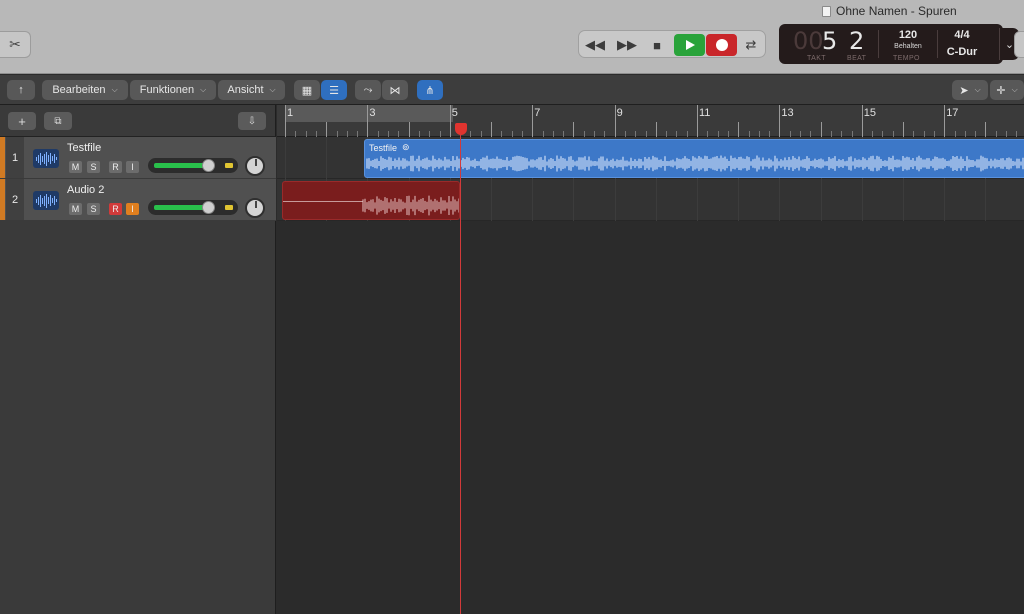  Describe the element at coordinates (167, 90) in the screenshot. I see `functions-menu-label: Funktionen` at that location.